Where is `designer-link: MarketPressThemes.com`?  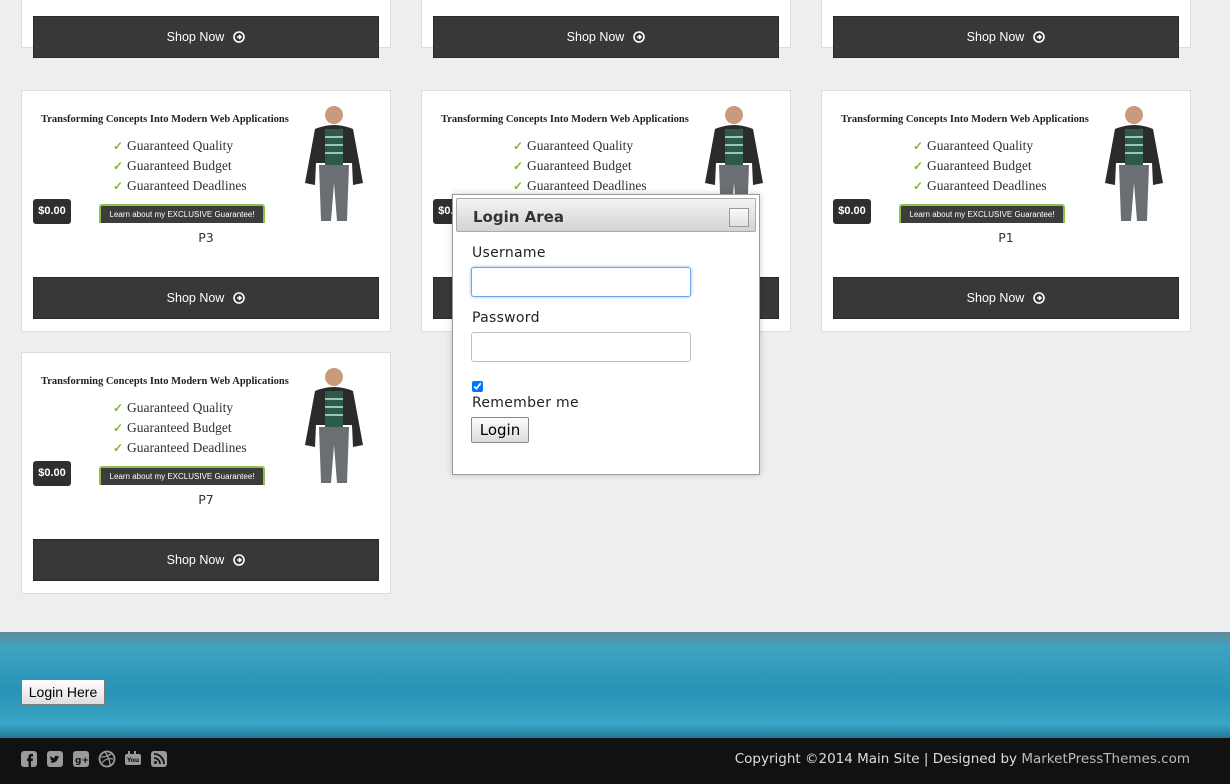
designer-link: MarketPressThemes.com is located at coordinates (1105, 759).